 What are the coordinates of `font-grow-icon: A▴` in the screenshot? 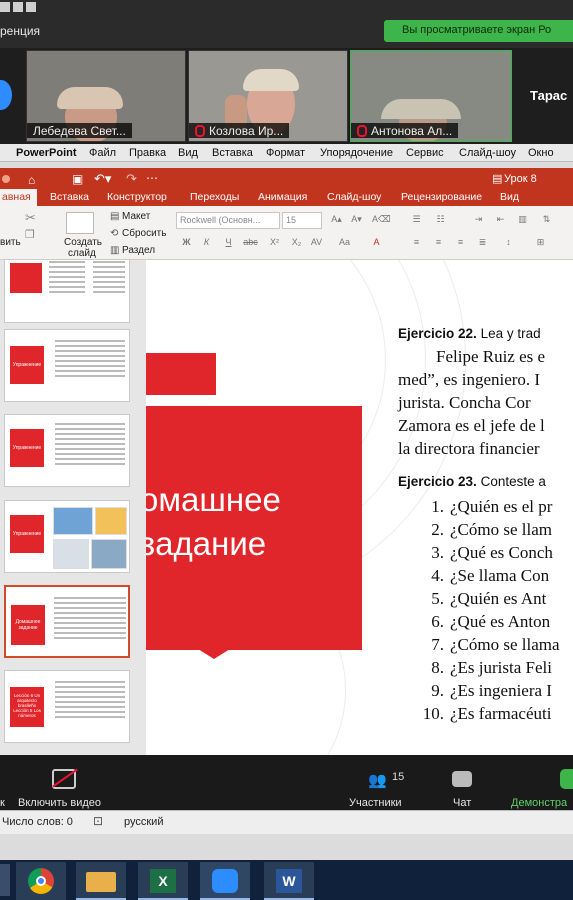 It's located at (336, 221).